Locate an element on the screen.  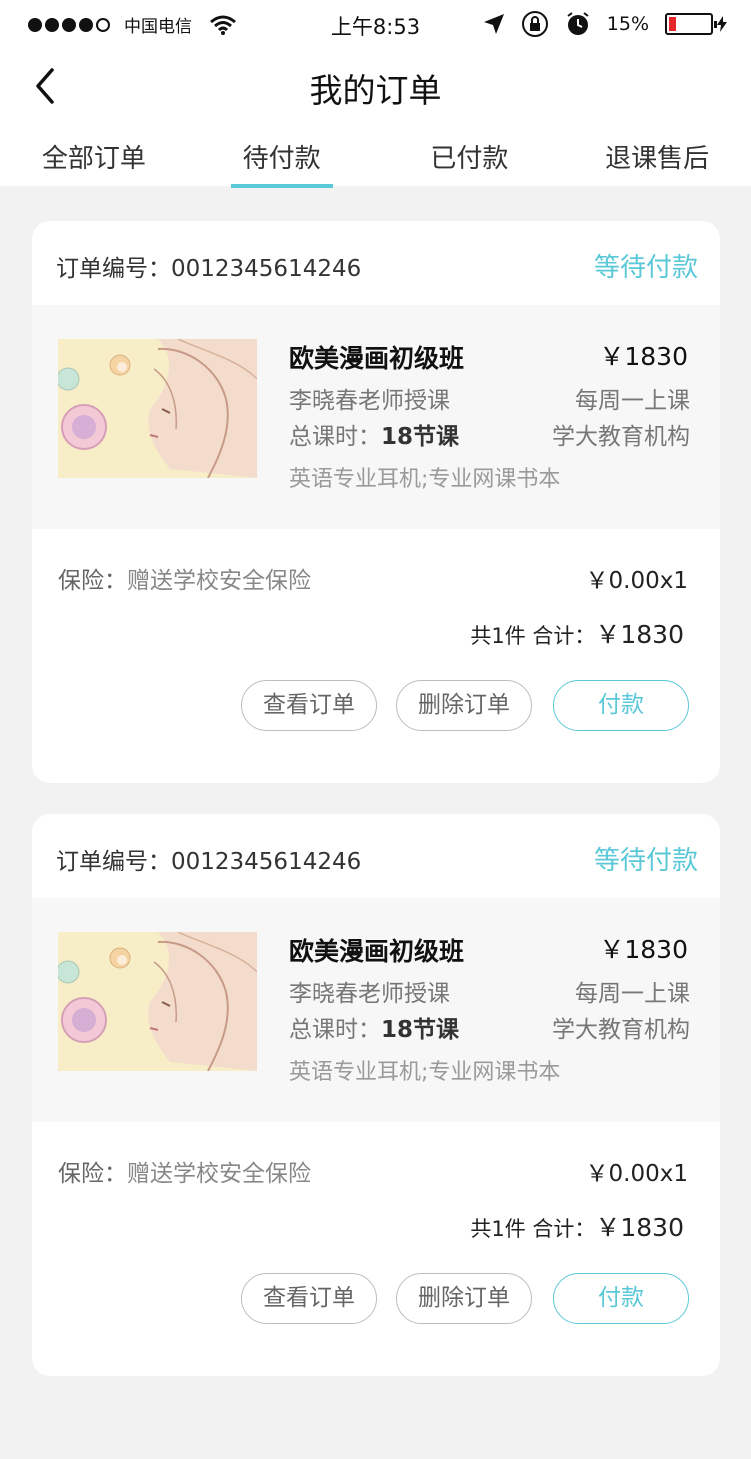
battery-percent: 15% is located at coordinates (627, 24).